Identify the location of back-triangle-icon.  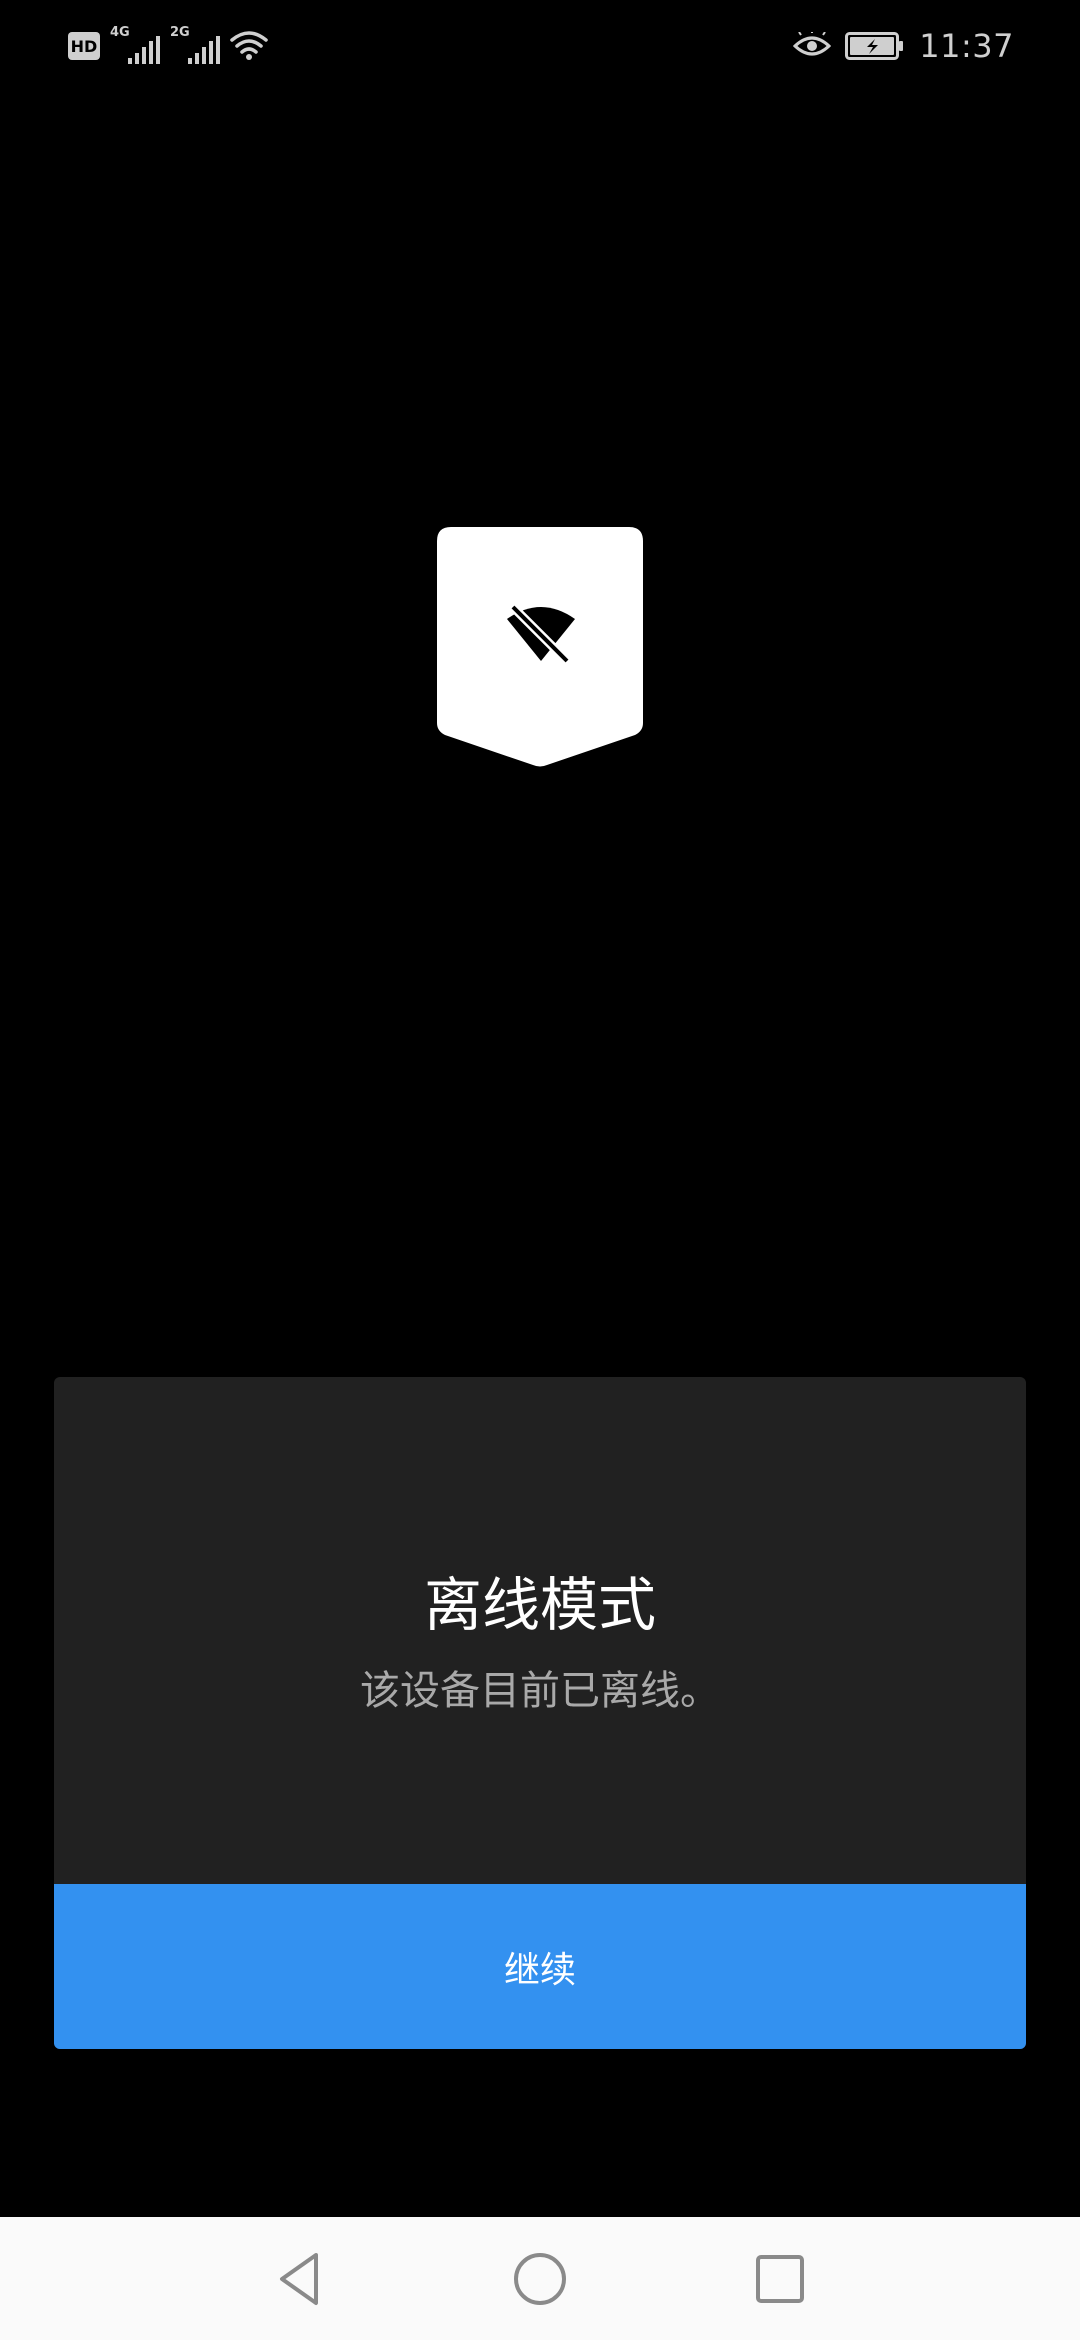
(299, 2279).